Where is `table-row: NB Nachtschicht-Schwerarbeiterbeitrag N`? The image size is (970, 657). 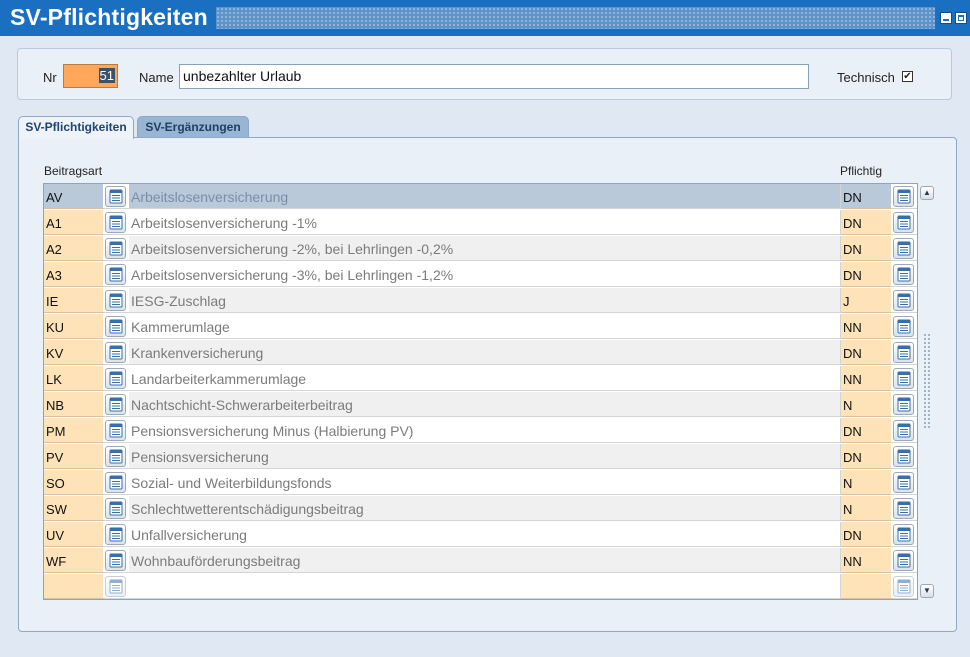
table-row: NB Nachtschicht-Schwerarbeiterbeitrag N is located at coordinates (480, 405).